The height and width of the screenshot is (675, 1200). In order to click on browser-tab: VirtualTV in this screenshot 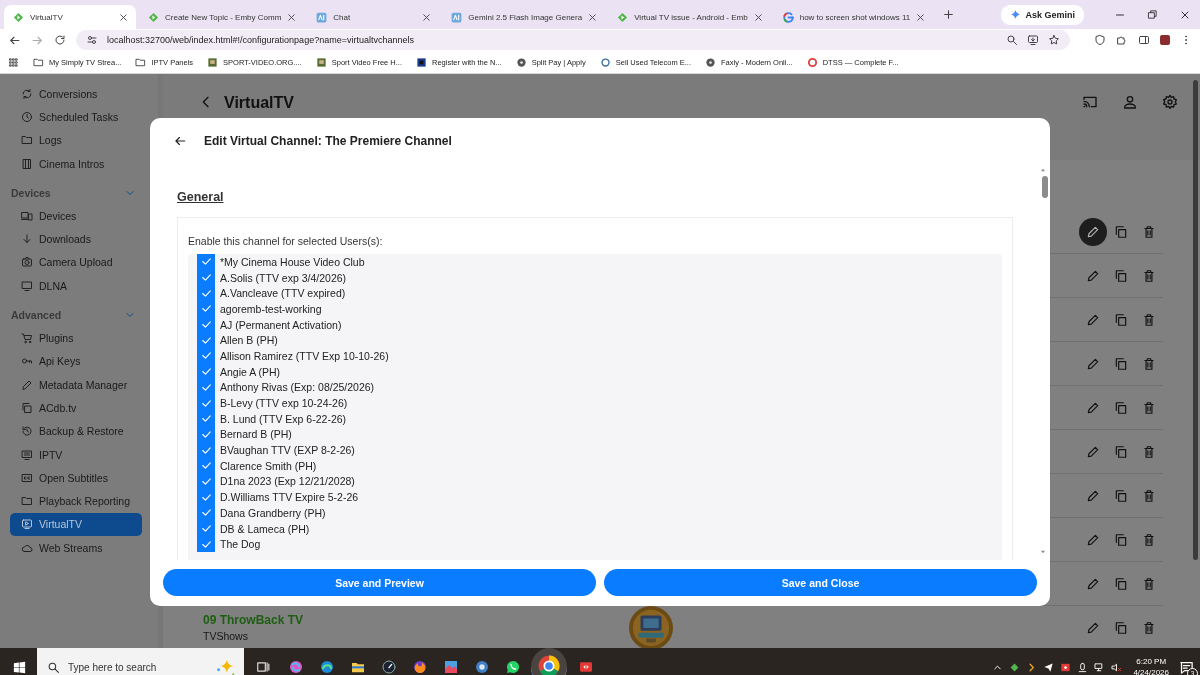, I will do `click(70, 17)`.